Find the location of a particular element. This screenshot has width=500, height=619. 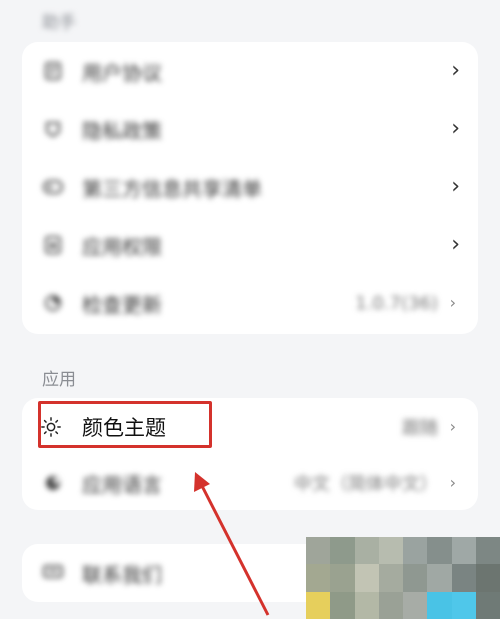

theme-value: 跟随 is located at coordinates (420, 428).